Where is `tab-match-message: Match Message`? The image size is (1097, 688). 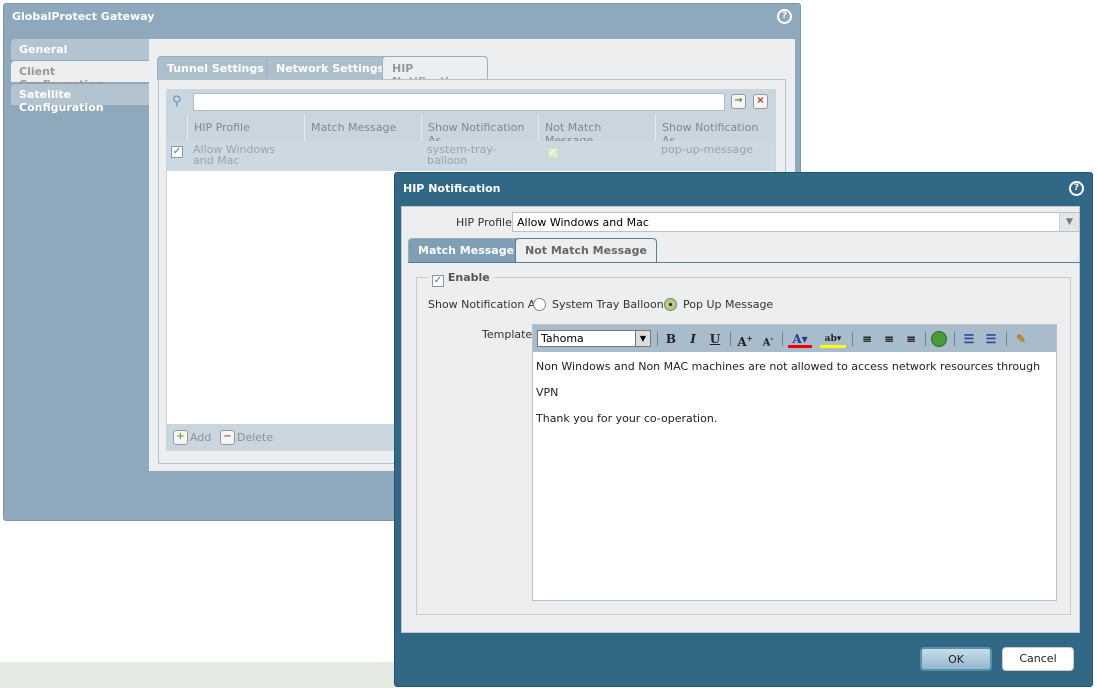 tab-match-message: Match Message is located at coordinates (466, 250).